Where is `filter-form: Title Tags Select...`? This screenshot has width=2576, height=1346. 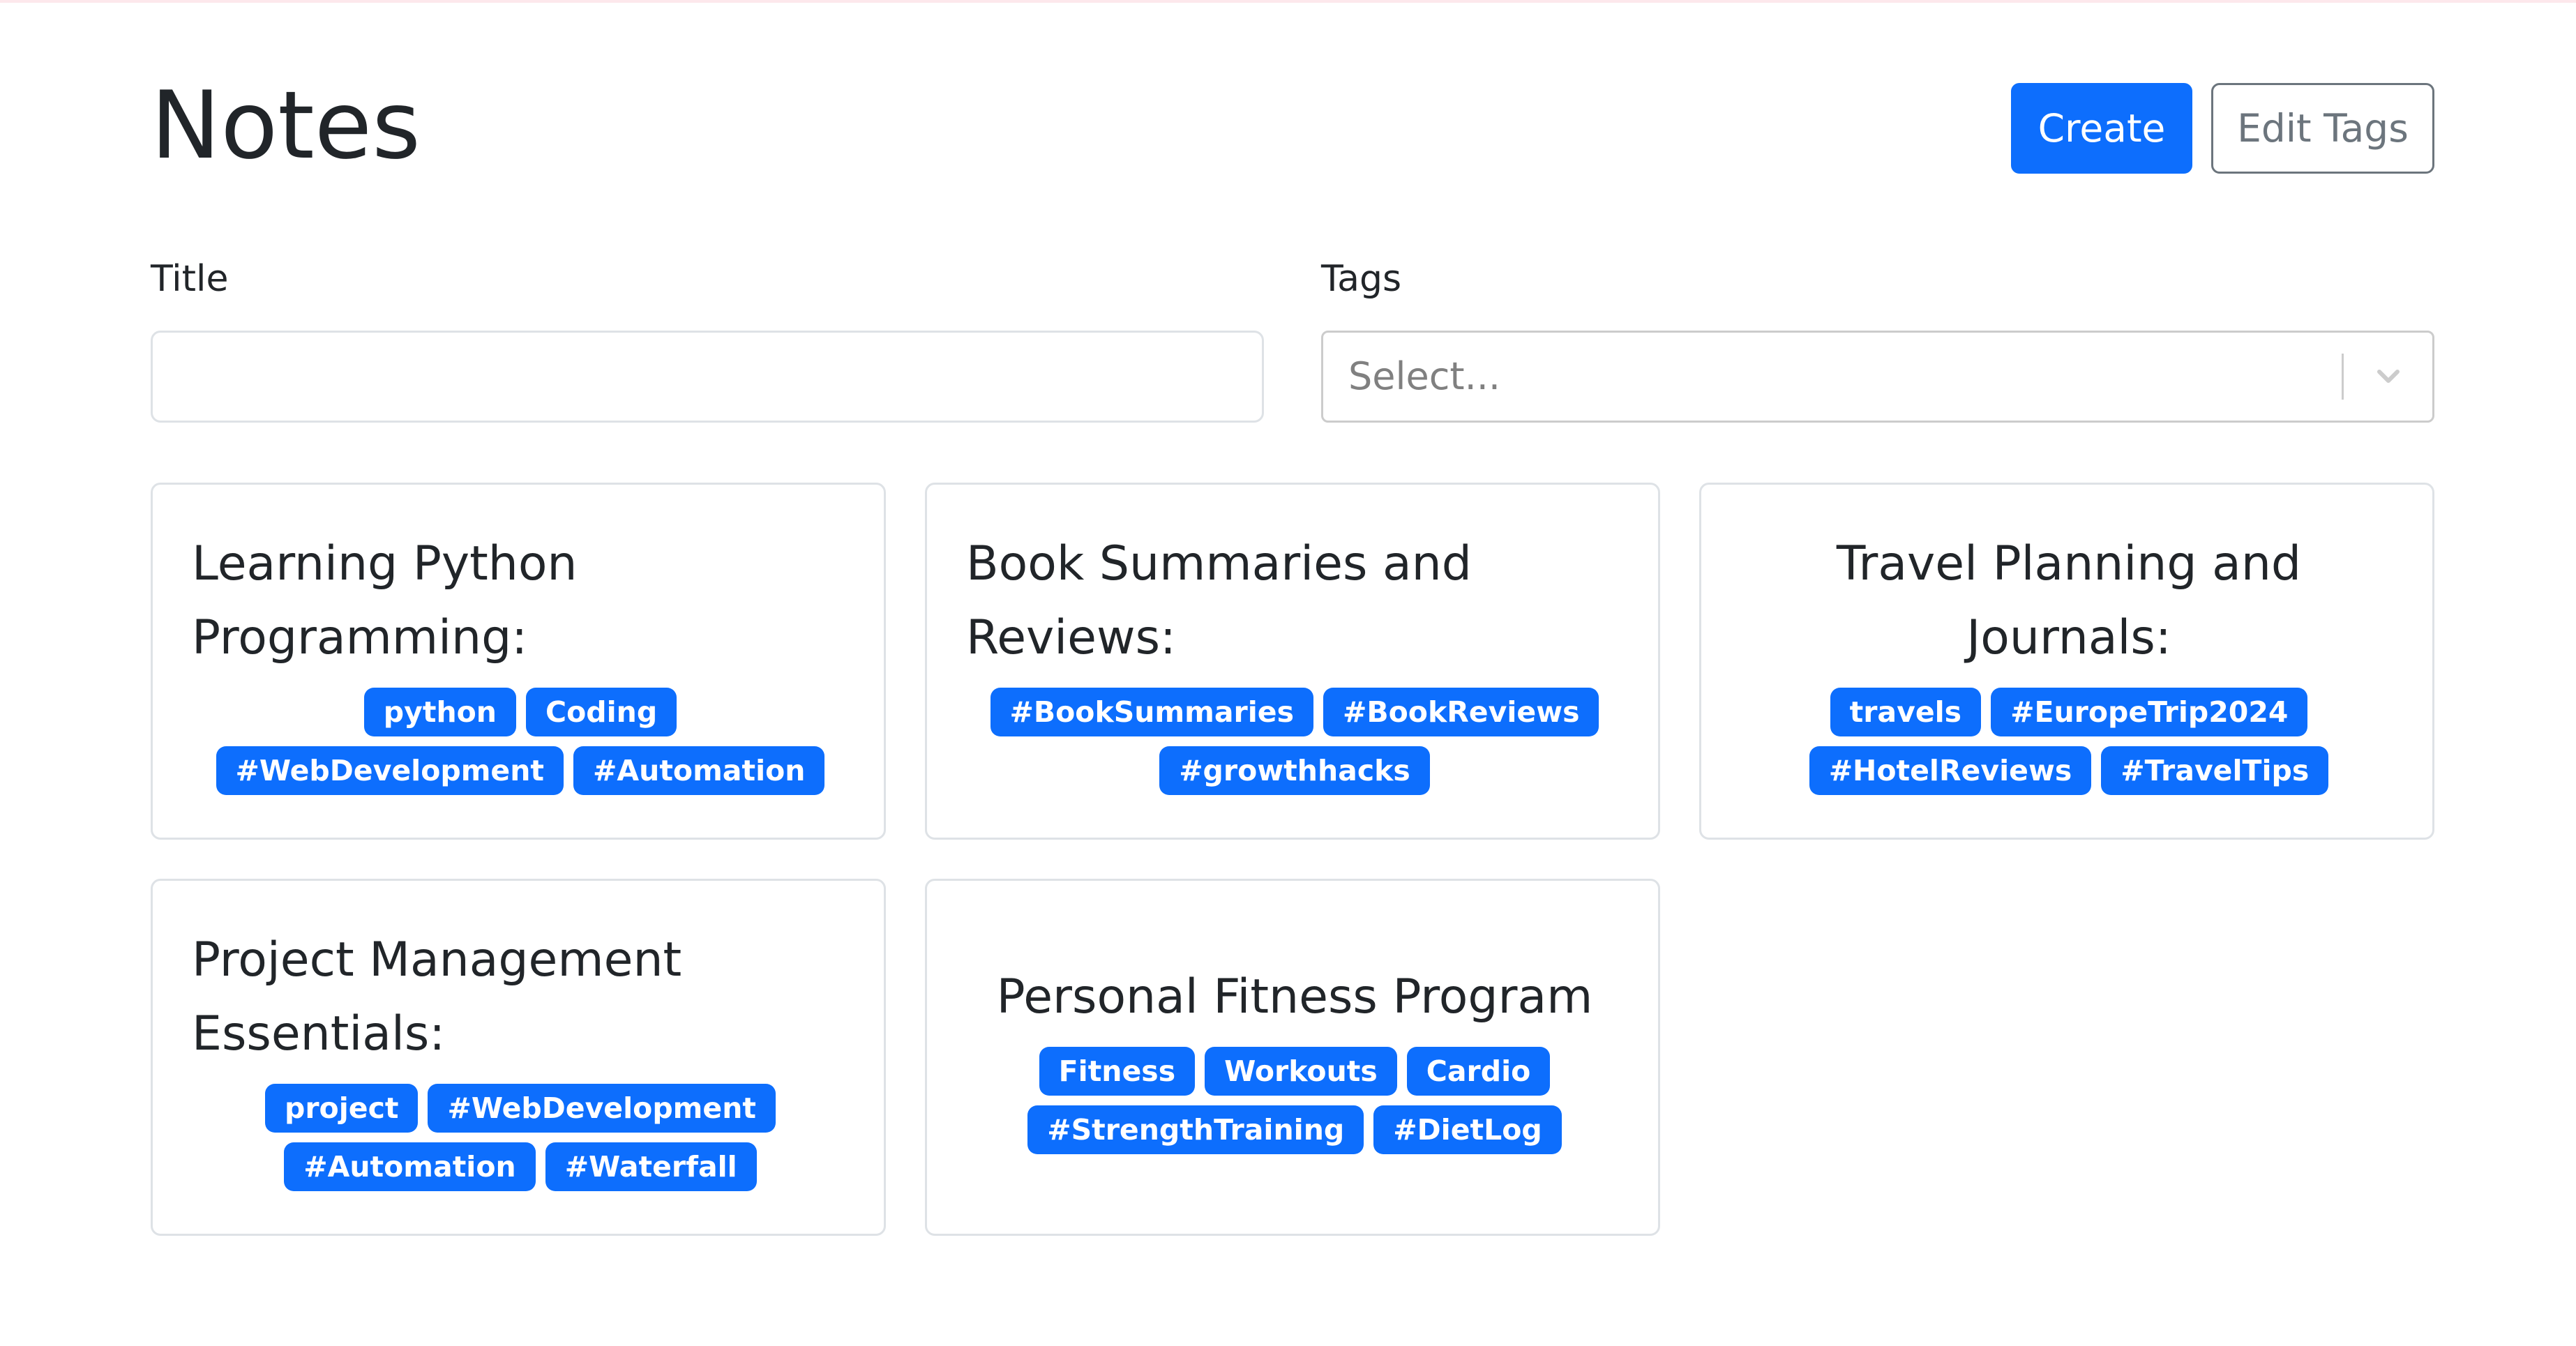 filter-form: Title Tags Select... is located at coordinates (1292, 338).